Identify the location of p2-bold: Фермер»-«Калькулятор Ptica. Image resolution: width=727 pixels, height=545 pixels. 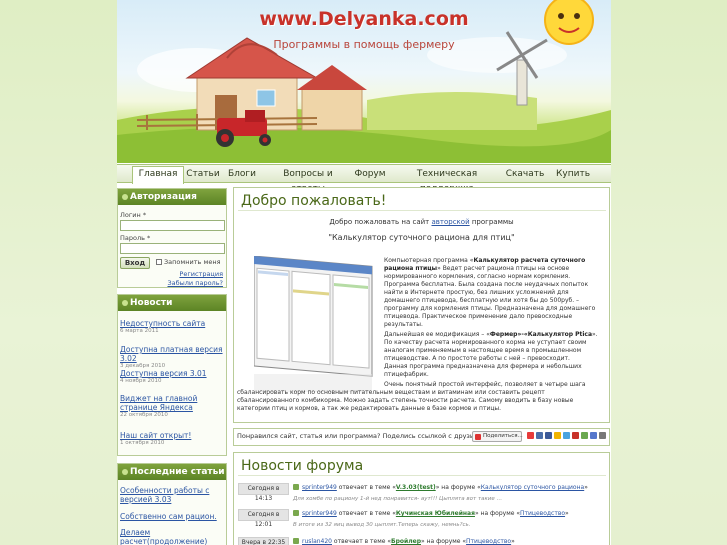
(540, 334).